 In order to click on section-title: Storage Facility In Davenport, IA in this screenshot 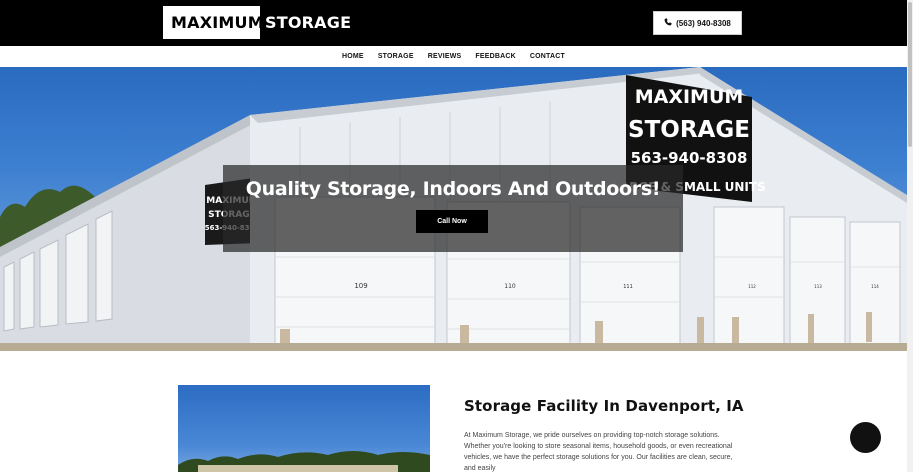, I will do `click(604, 406)`.